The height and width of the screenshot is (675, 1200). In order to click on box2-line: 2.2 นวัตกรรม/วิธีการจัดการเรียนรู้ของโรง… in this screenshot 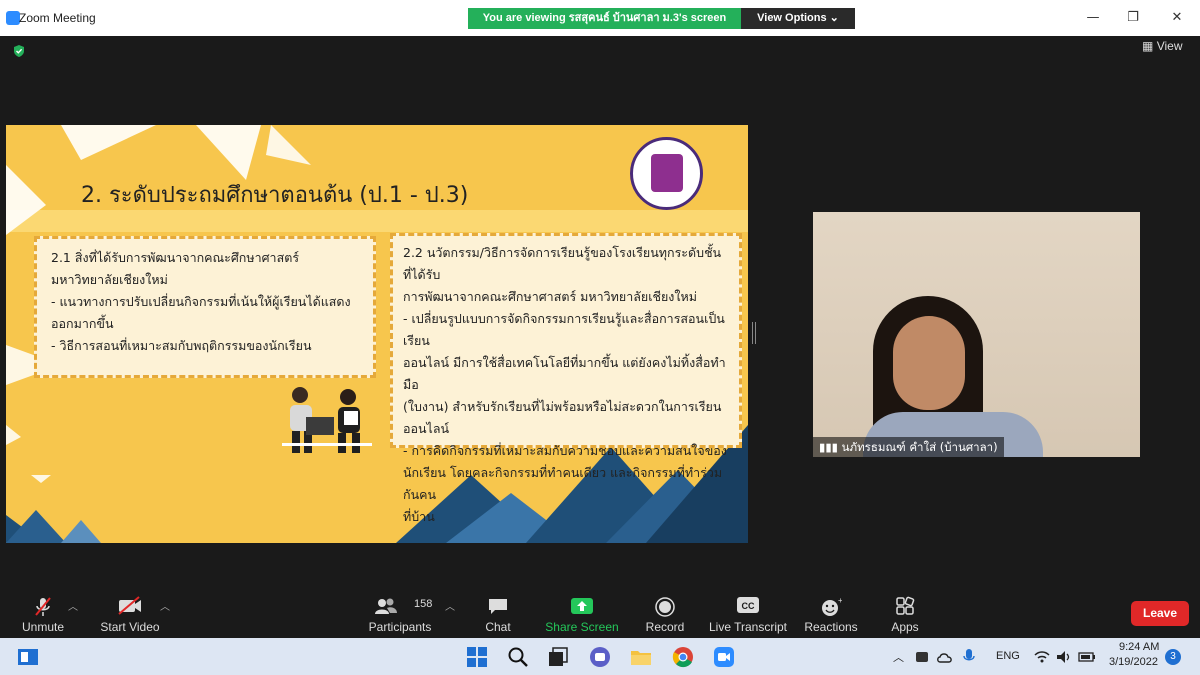, I will do `click(562, 263)`.